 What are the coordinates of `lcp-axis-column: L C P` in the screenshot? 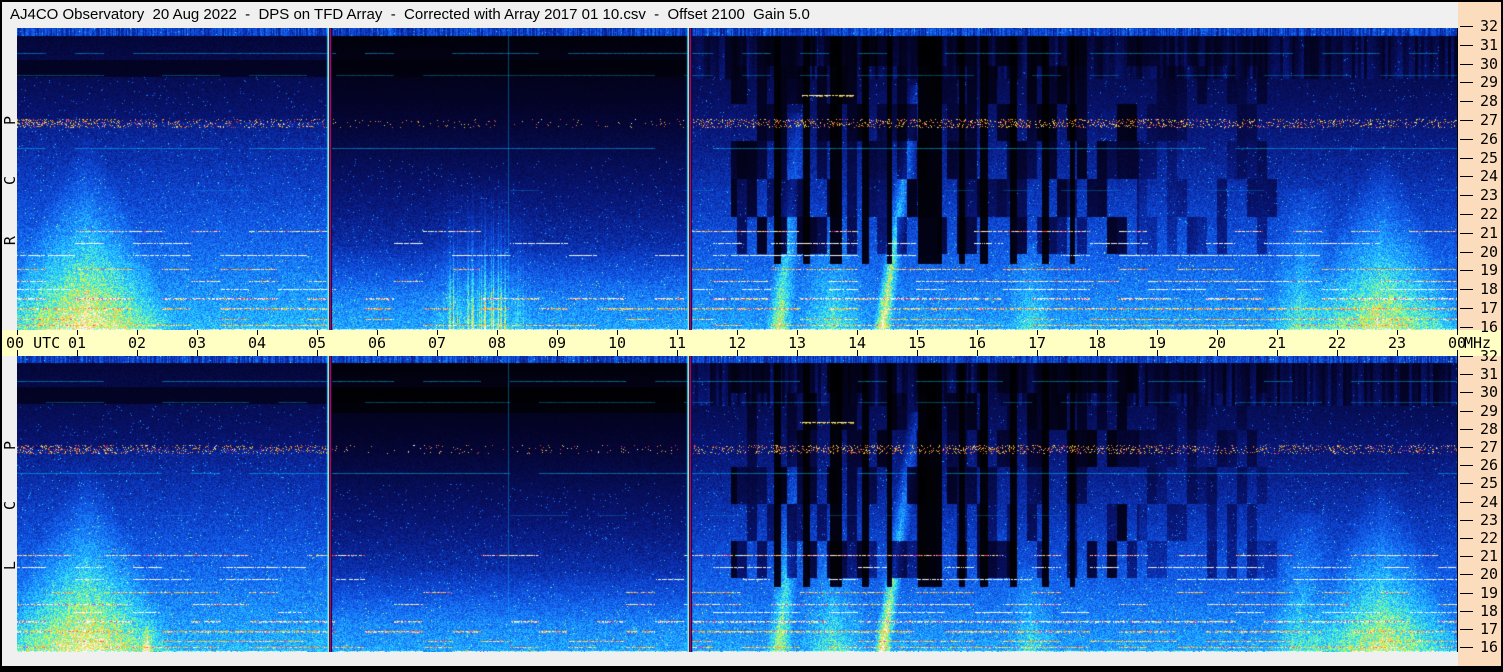 It's located at (9, 504).